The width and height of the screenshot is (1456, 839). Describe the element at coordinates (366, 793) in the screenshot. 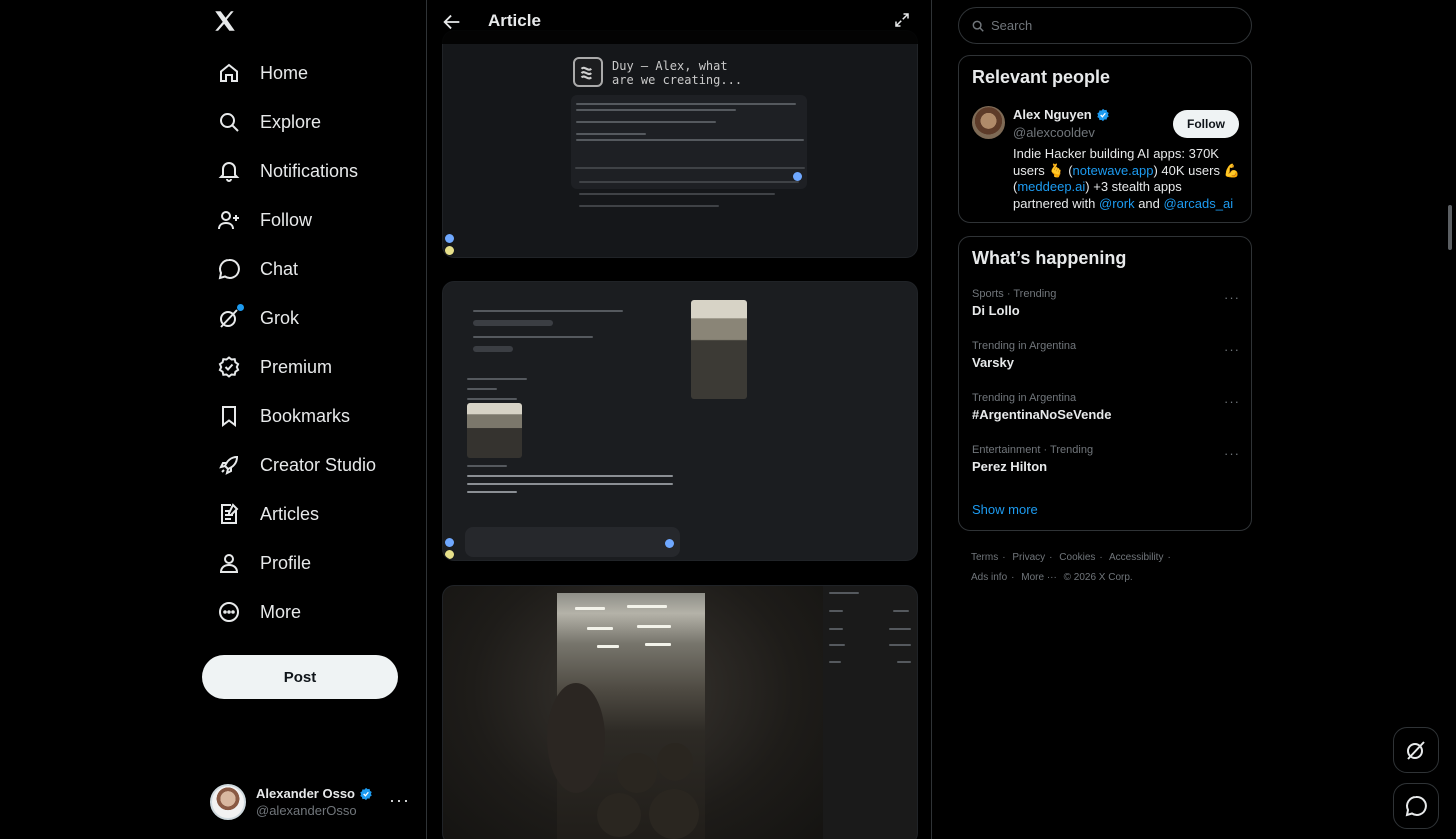

I see `verified-check-icon` at that location.